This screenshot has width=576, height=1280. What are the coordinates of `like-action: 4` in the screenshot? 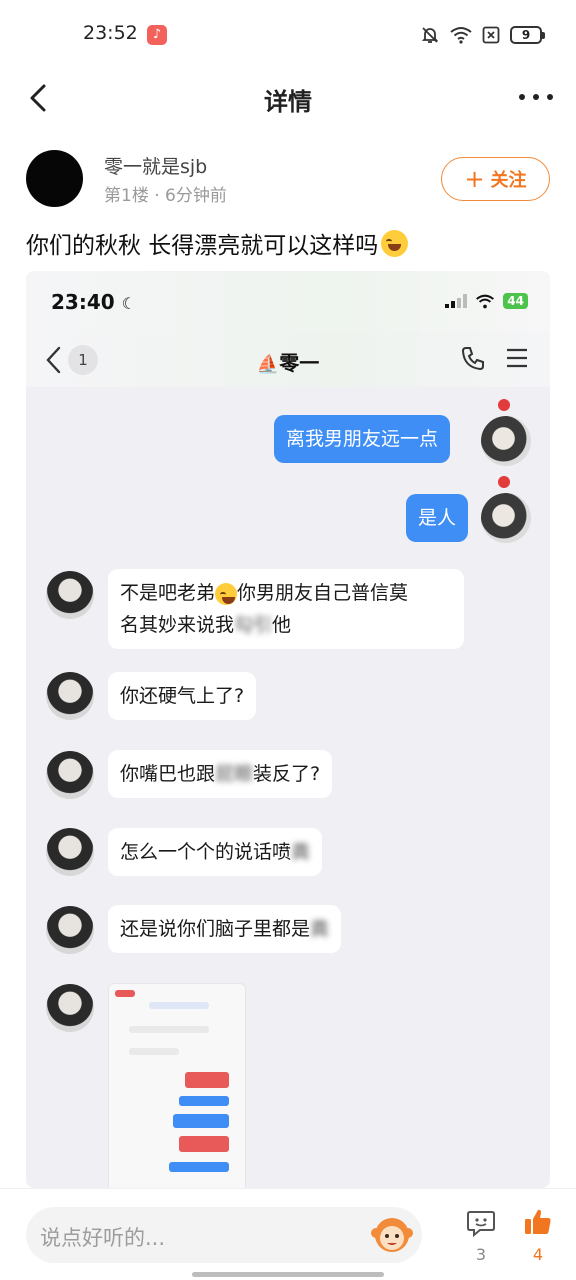 It's located at (538, 1235).